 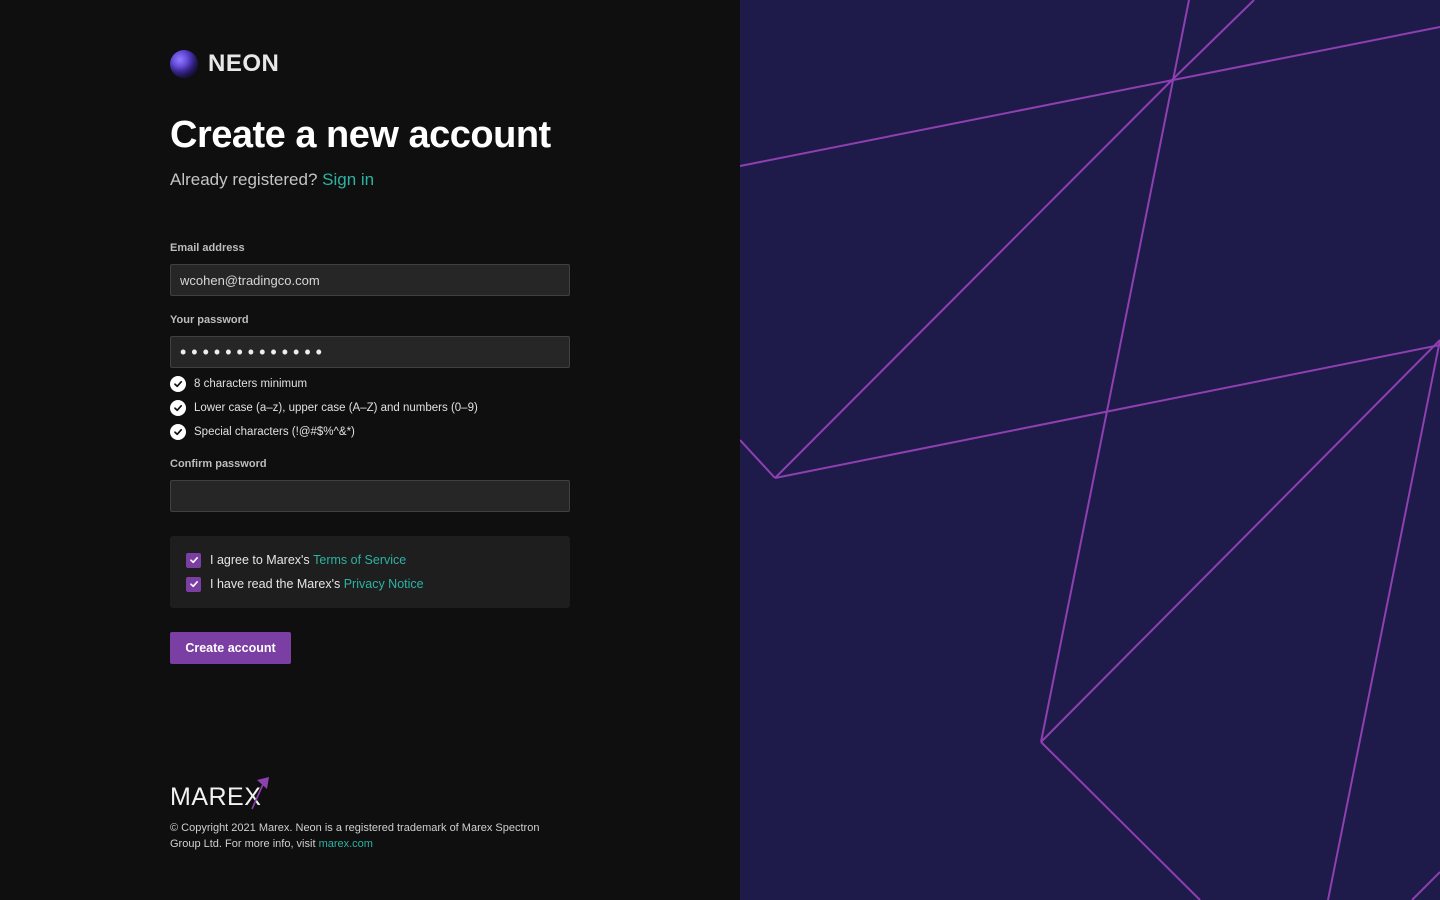 I want to click on signin-prompt: Already registered? Sign in, so click(x=272, y=180).